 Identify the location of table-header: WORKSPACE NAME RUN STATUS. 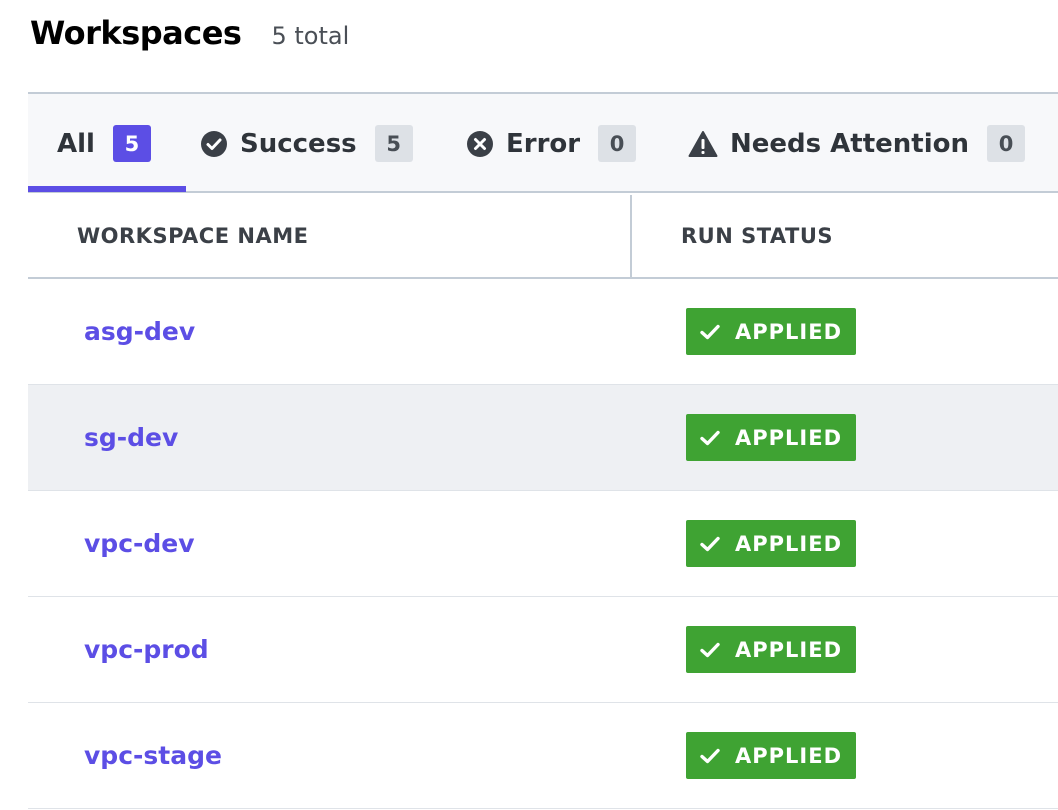
(543, 237).